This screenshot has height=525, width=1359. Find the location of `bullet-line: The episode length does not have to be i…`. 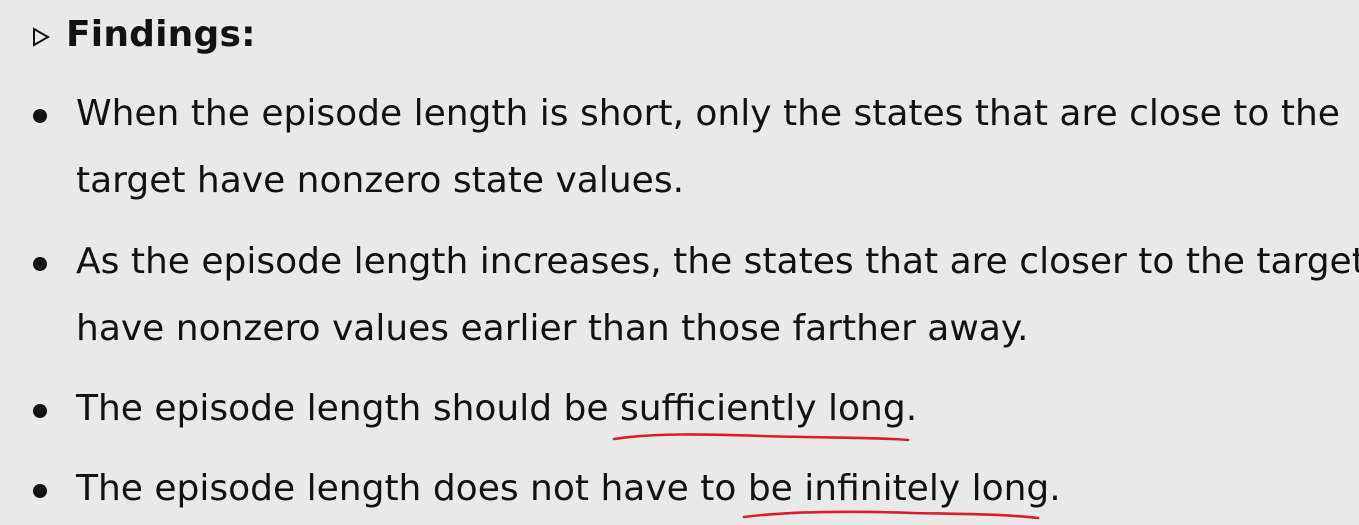

bullet-line: The episode length does not have to be i… is located at coordinates (568, 492).